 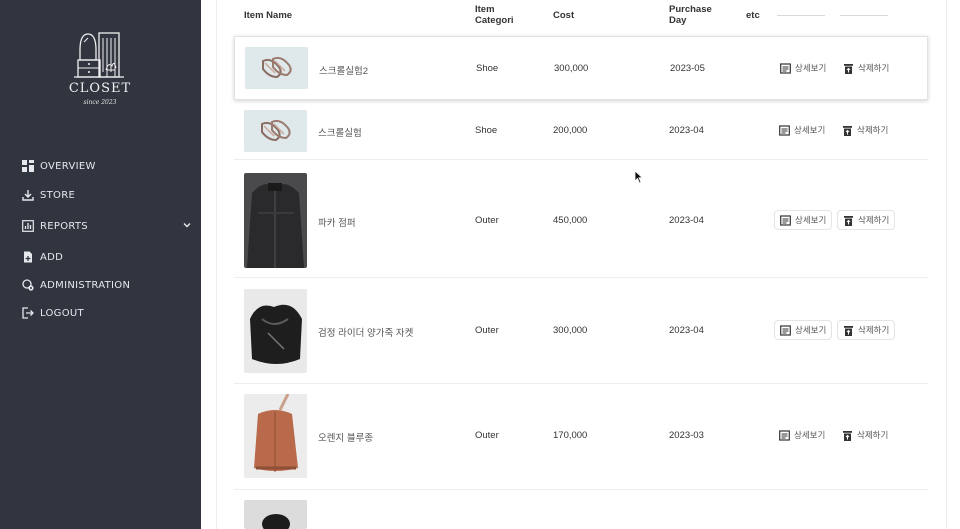 I want to click on table-row: 스크롤실험2 Shoe 300,000 2023-05 상세보기 삭제하기, so click(x=581, y=68).